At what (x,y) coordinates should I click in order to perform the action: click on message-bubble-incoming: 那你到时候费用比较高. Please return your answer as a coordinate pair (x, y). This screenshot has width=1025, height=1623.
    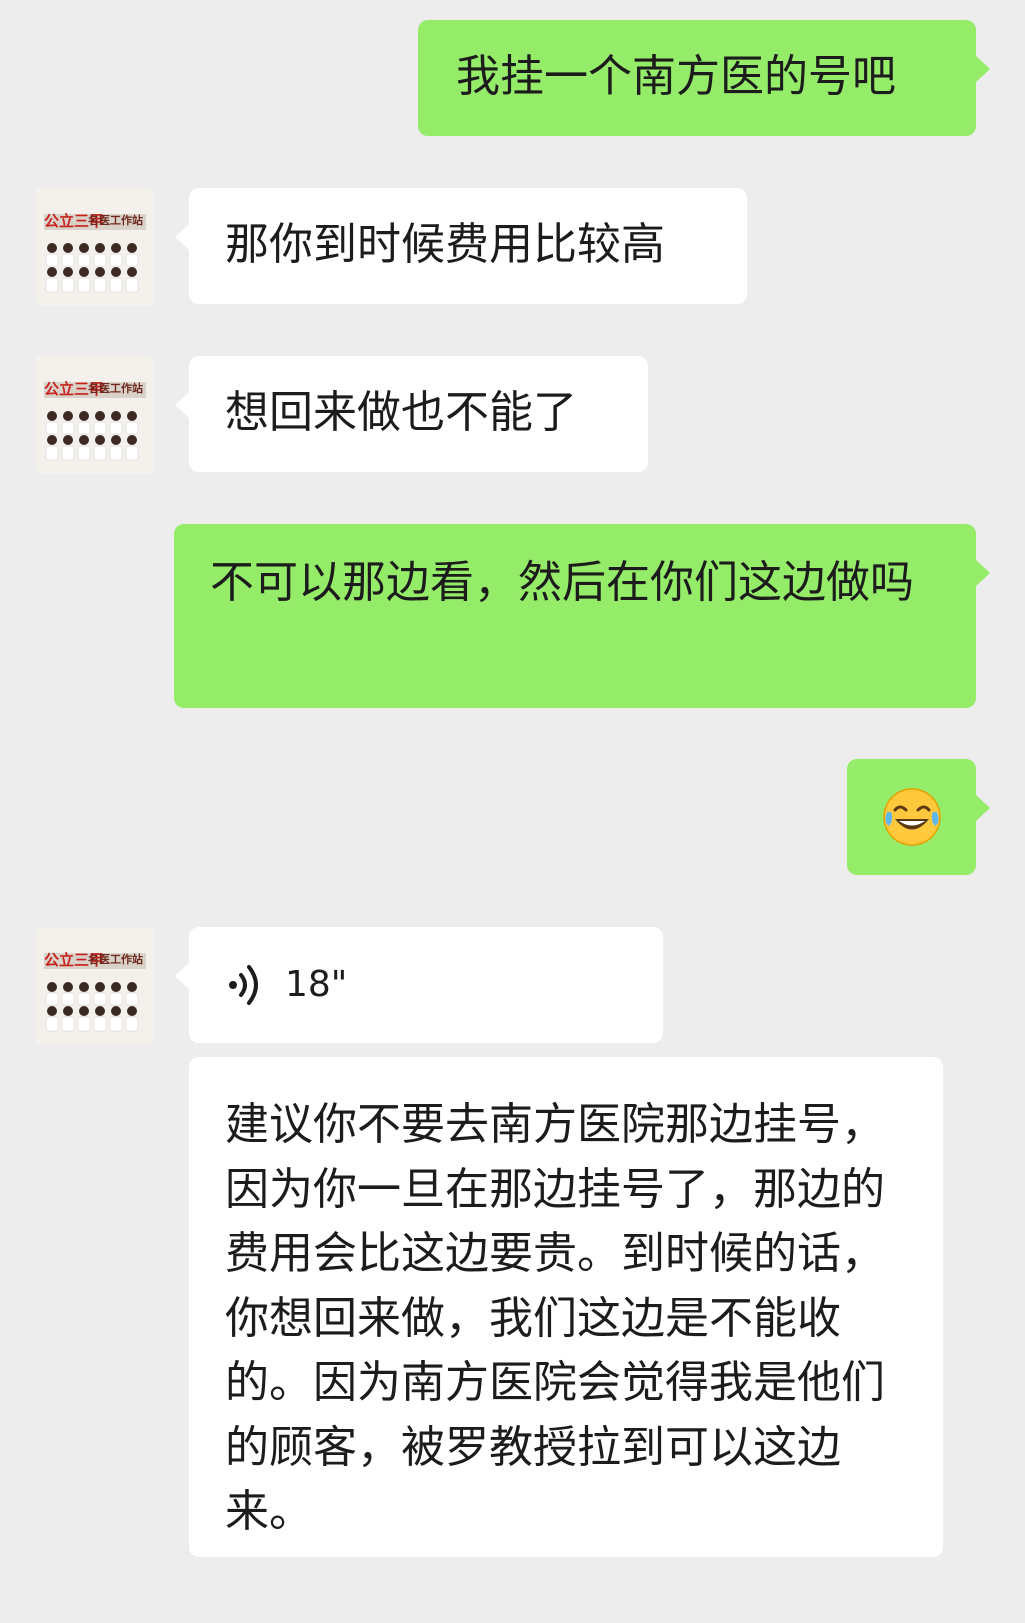
    Looking at the image, I should click on (461, 246).